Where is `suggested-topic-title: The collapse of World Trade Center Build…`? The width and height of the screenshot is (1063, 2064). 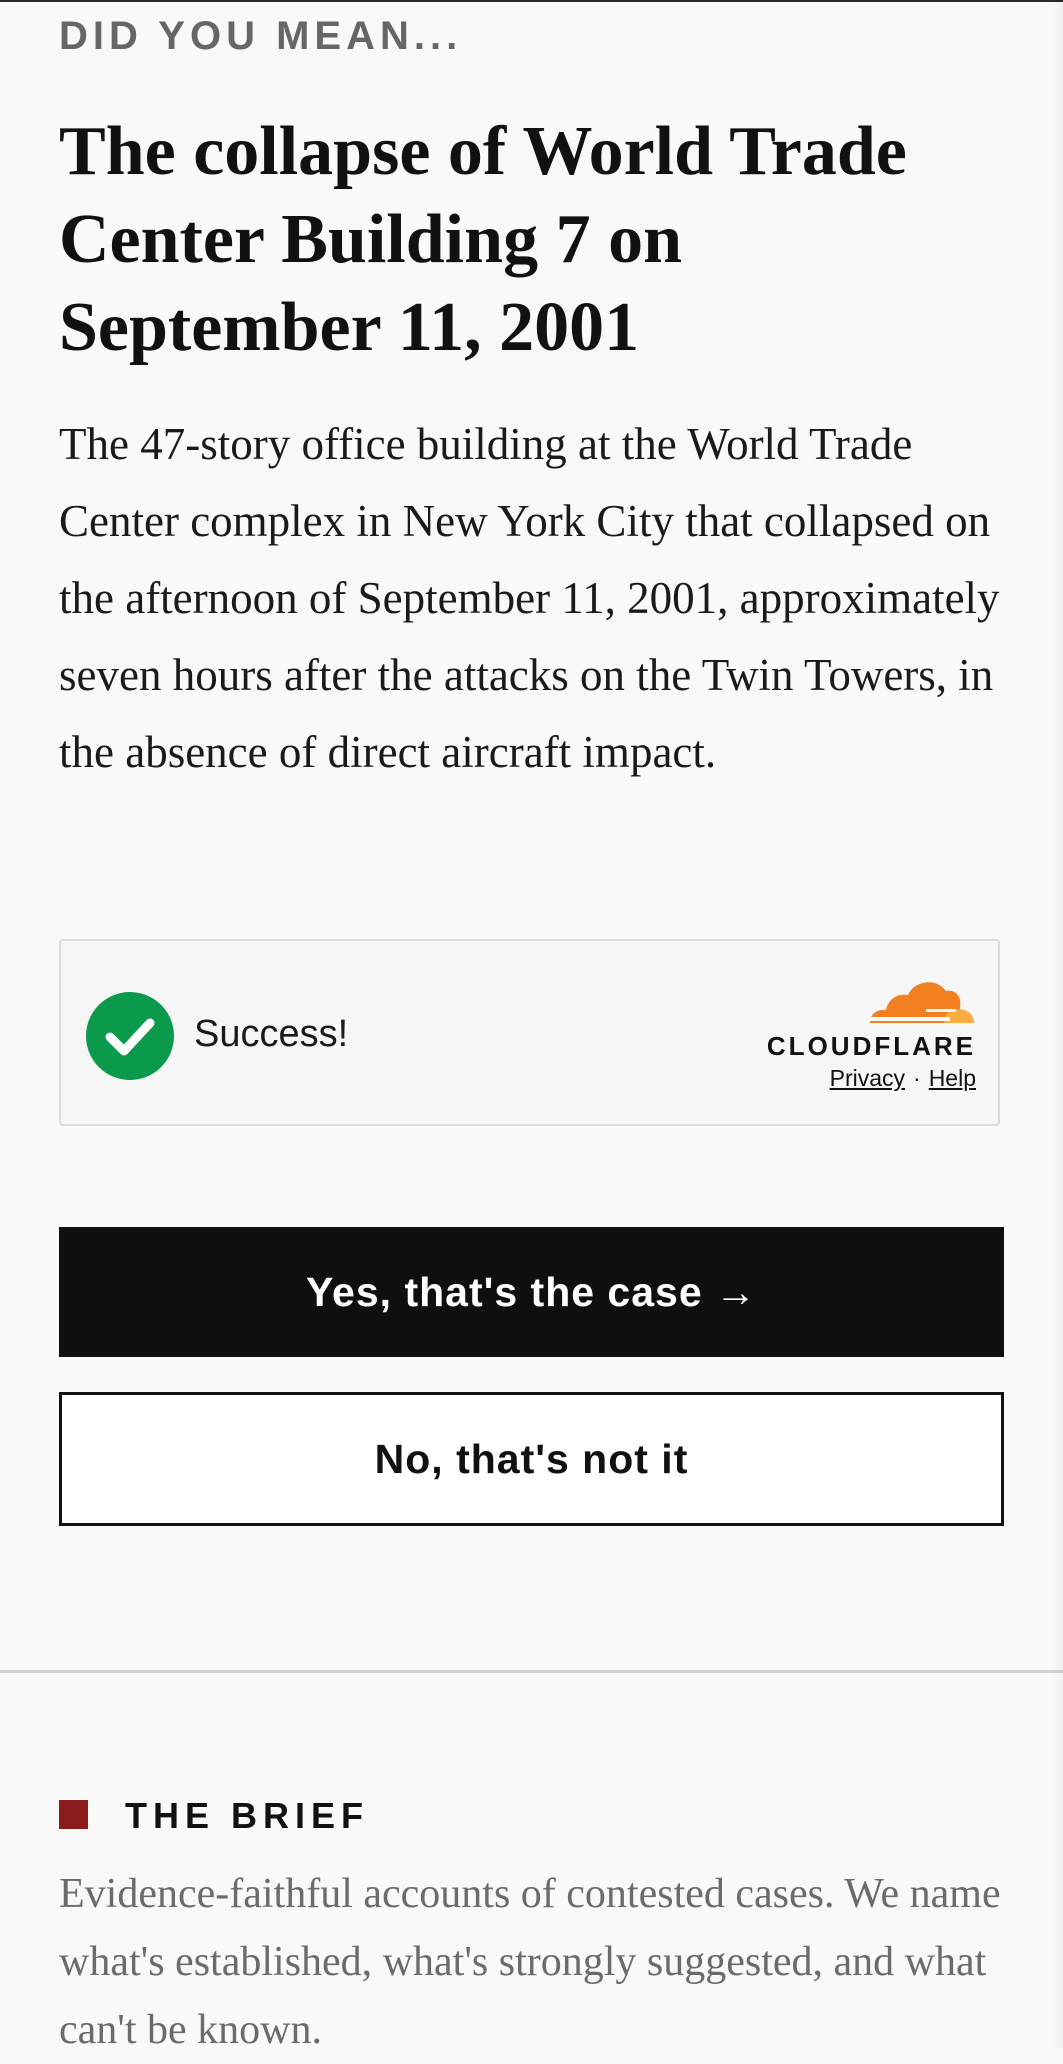 suggested-topic-title: The collapse of World Trade Center Build… is located at coordinates (483, 239).